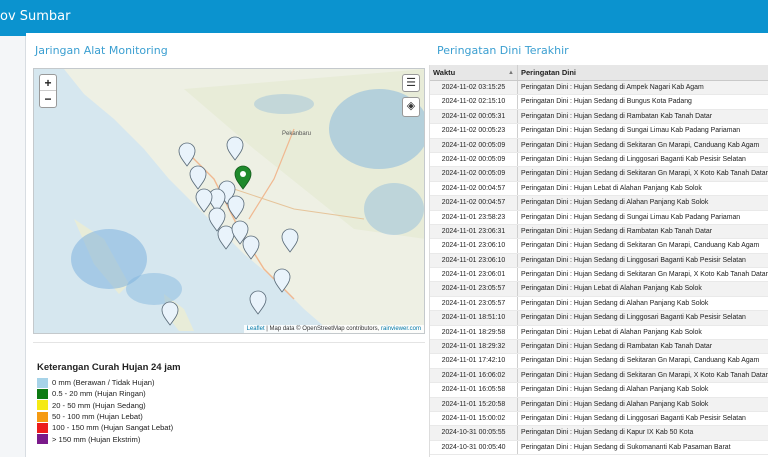  What do you see at coordinates (474, 390) in the screenshot?
I see `cell-time: 2024-11-01 16:05:58` at bounding box center [474, 390].